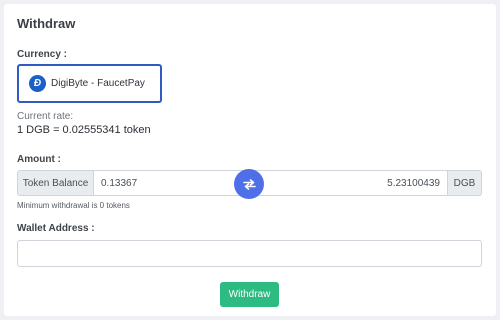  What do you see at coordinates (270, 183) in the screenshot?
I see `amount-input: 0.13367 5.23100439` at bounding box center [270, 183].